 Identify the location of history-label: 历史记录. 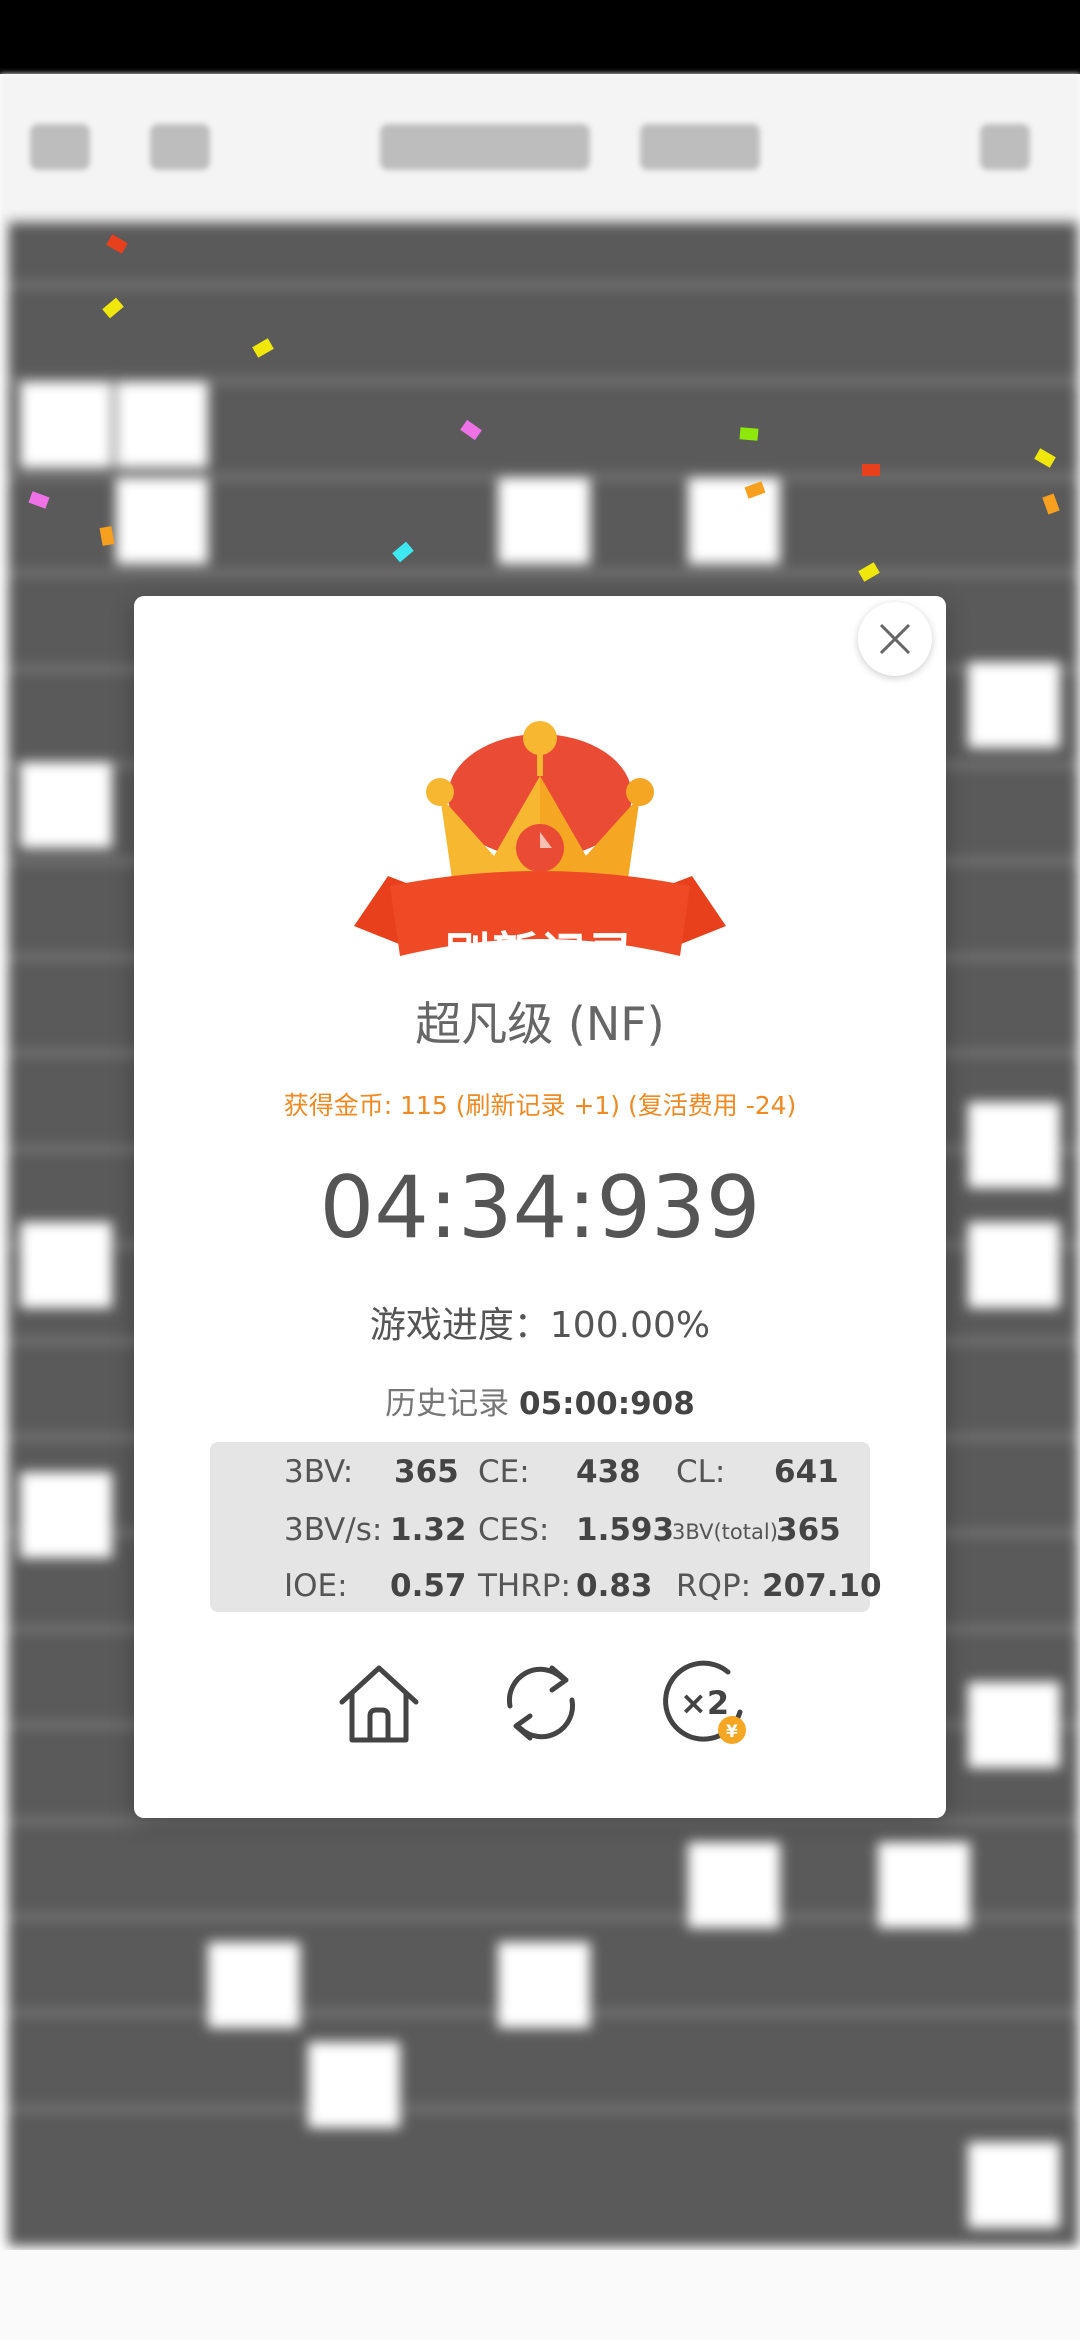
(447, 1404).